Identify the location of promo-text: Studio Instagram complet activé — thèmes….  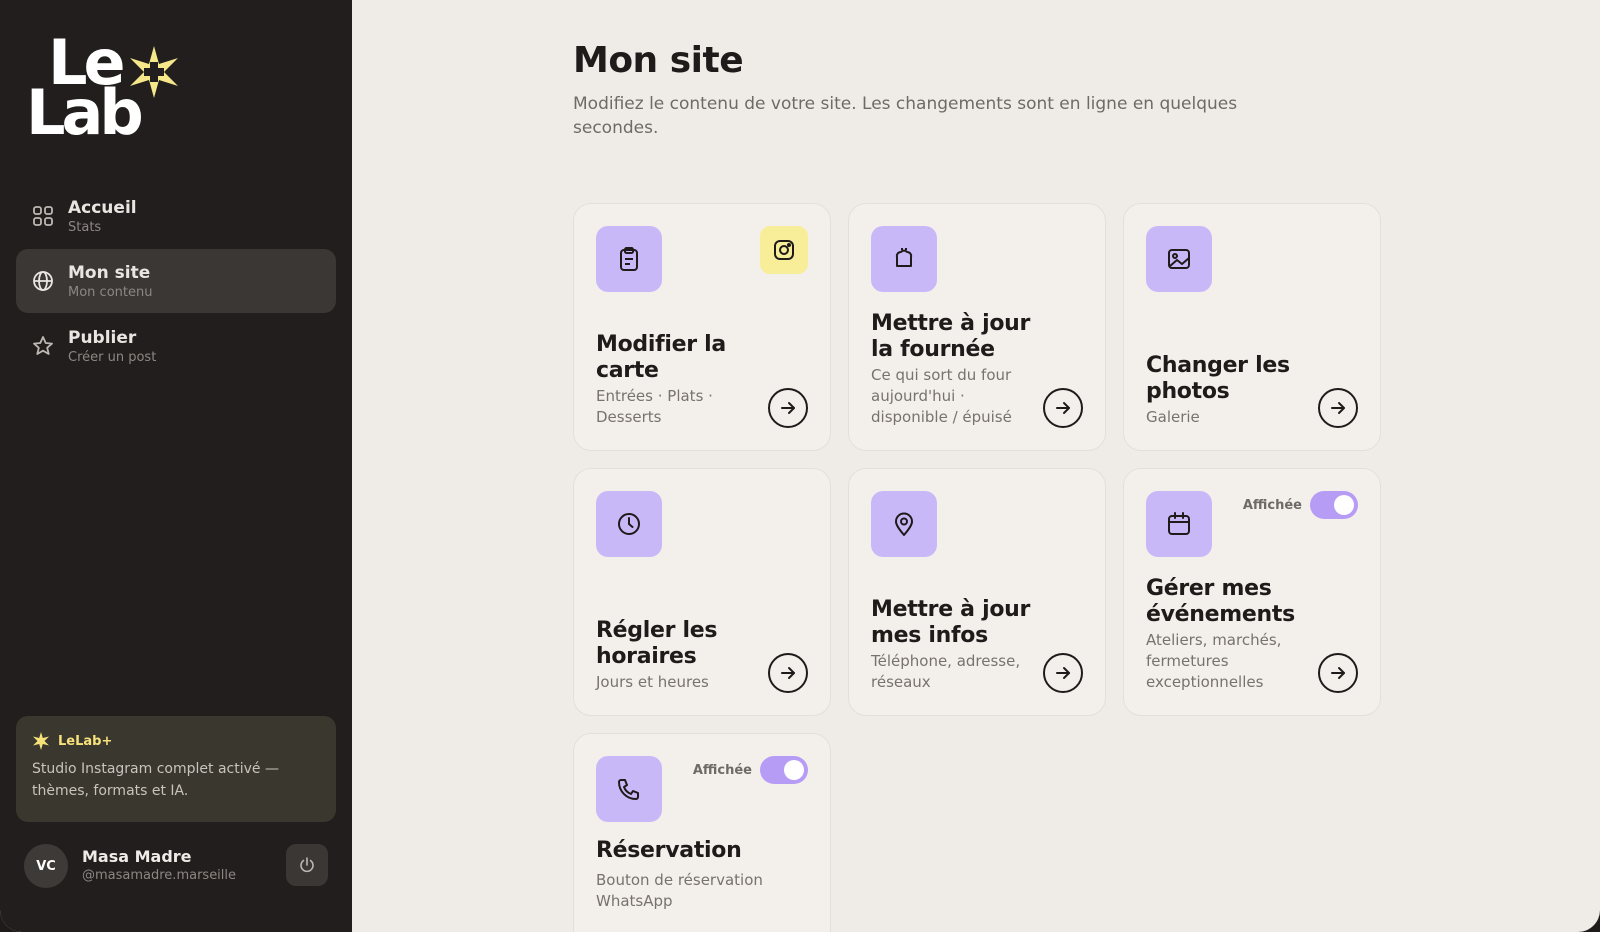
(155, 780).